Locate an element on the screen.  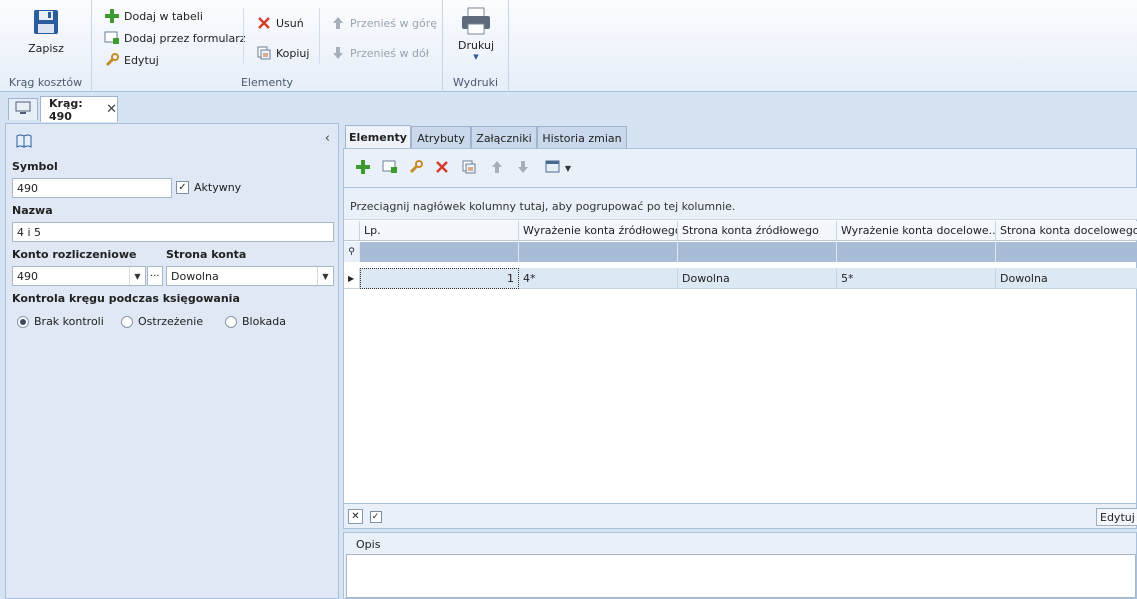
filter-cell-target-side is located at coordinates (1066, 252).